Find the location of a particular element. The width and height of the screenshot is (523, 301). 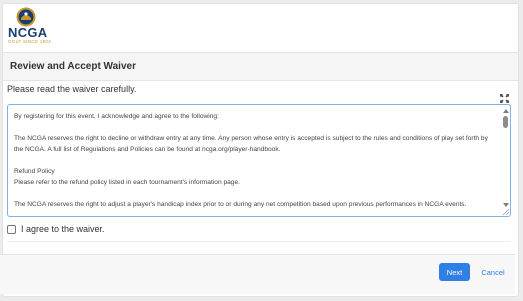

expand-icon is located at coordinates (504, 98).